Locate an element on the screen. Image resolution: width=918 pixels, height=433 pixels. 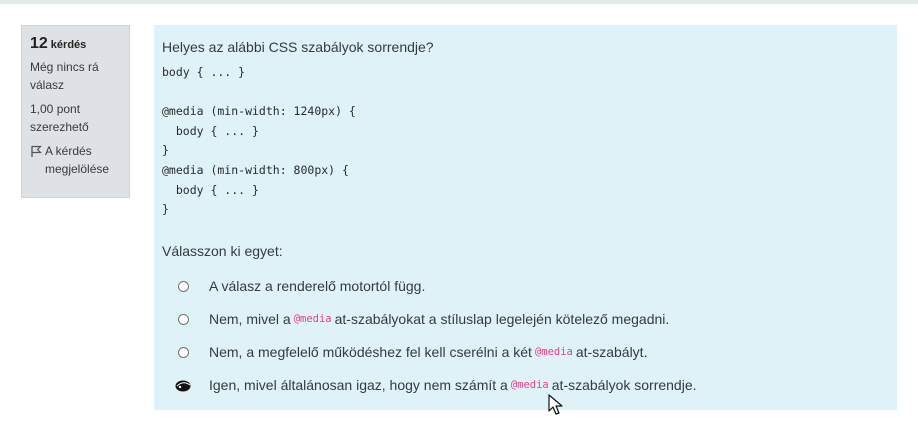
question-state: Még nincs rá válasz is located at coordinates (64, 76).